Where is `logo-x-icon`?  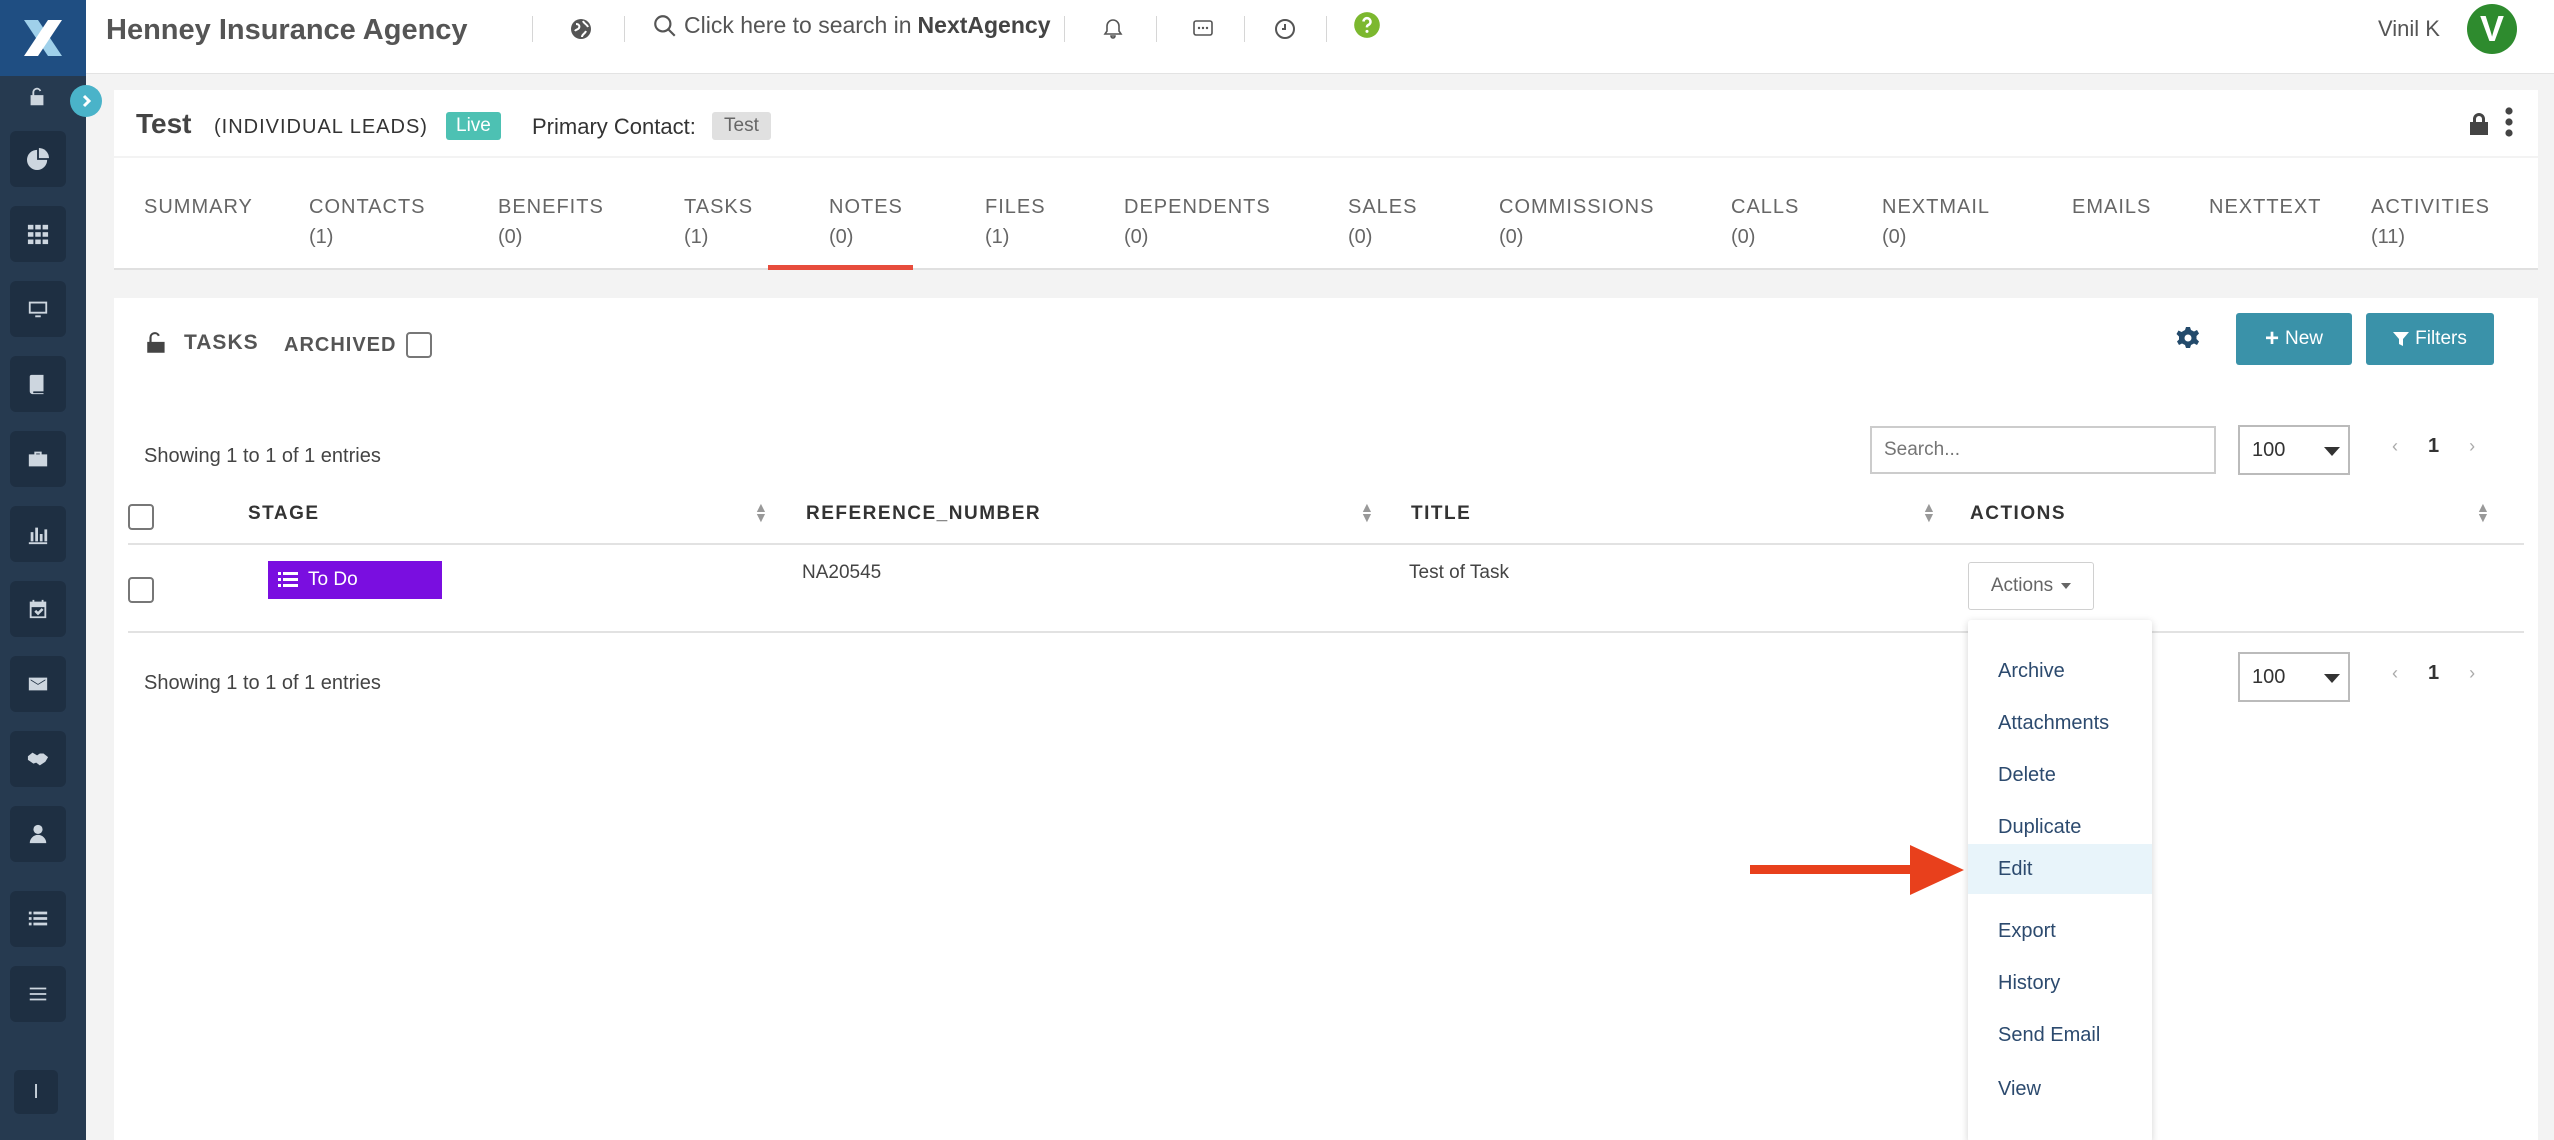 logo-x-icon is located at coordinates (43, 38).